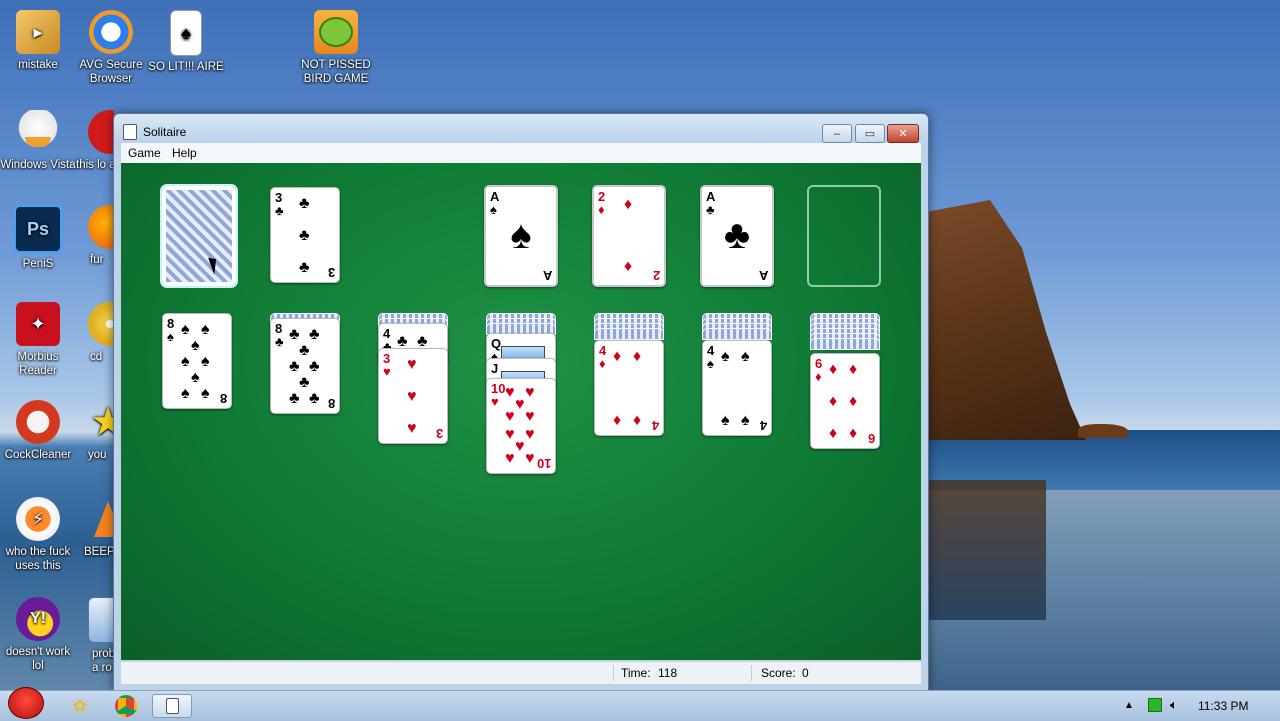 The image size is (1280, 721). What do you see at coordinates (1223, 706) in the screenshot?
I see `clock: 11:33 PM` at bounding box center [1223, 706].